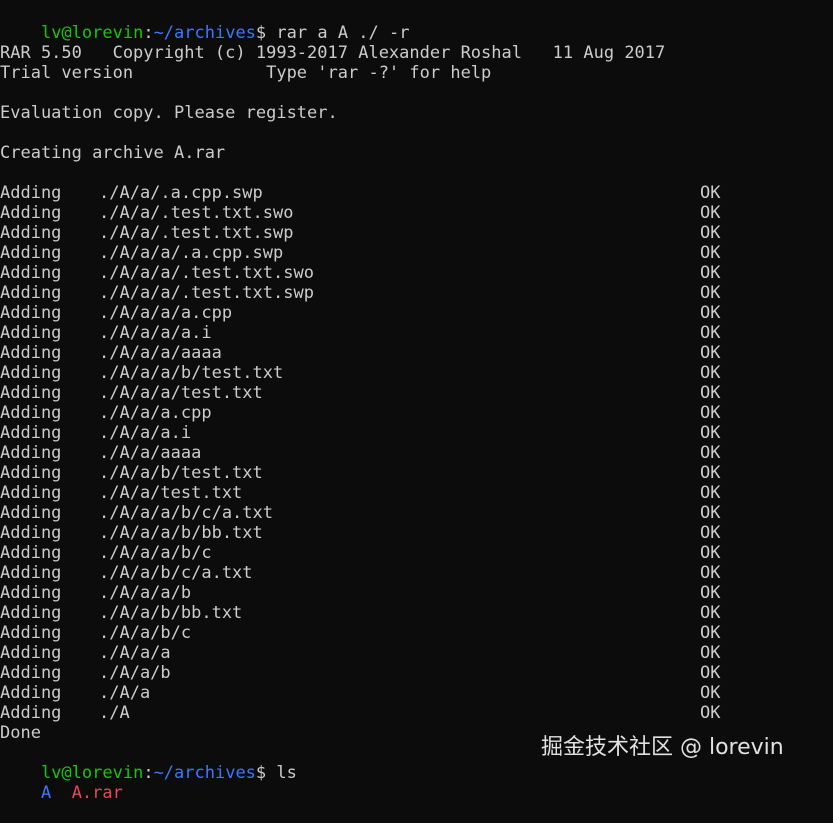 The height and width of the screenshot is (823, 833). What do you see at coordinates (181, 533) in the screenshot?
I see `adding-path: ./A/a/a/b/bb.txt` at bounding box center [181, 533].